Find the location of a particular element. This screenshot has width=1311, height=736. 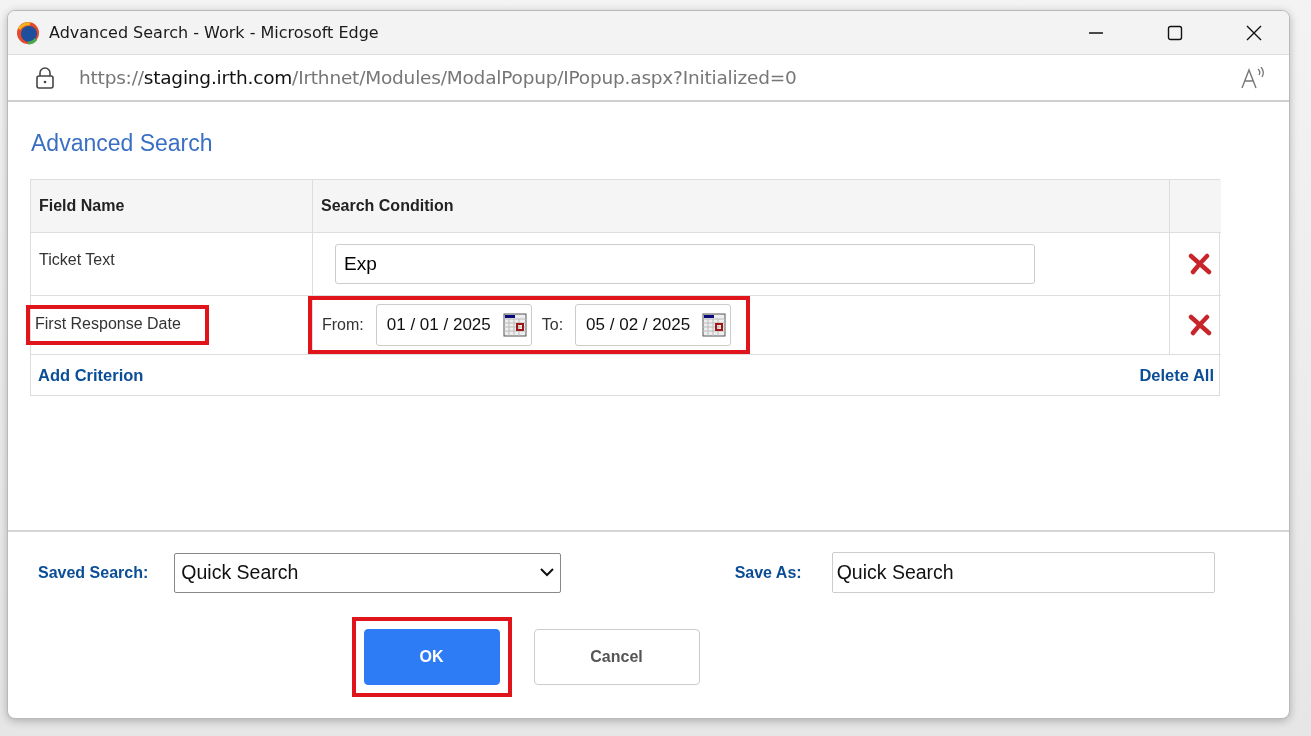

app-logo-icon is located at coordinates (28, 32).